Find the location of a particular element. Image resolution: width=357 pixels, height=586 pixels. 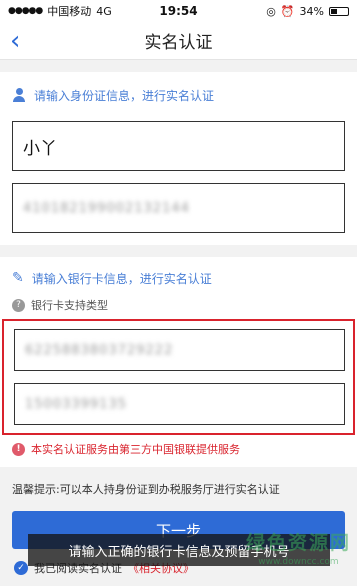

watermark-url: www.downcc.com is located at coordinates (298, 562).